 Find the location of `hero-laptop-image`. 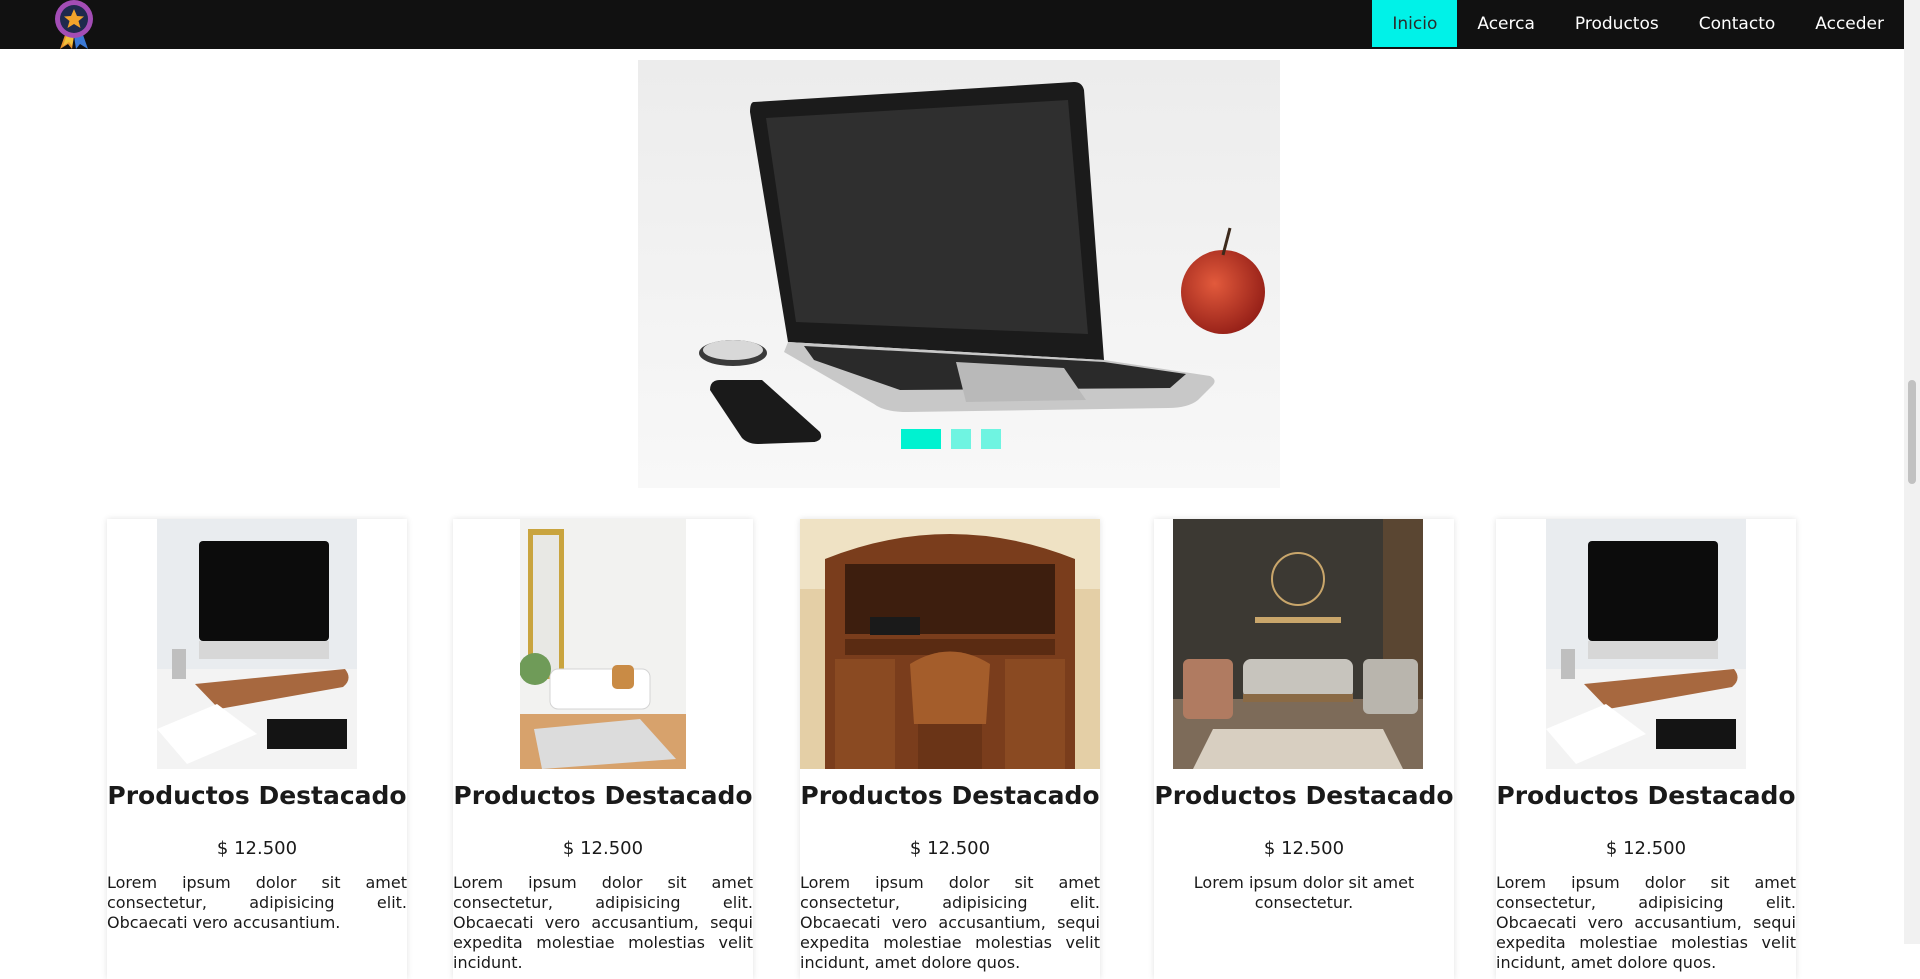

hero-laptop-image is located at coordinates (959, 274).